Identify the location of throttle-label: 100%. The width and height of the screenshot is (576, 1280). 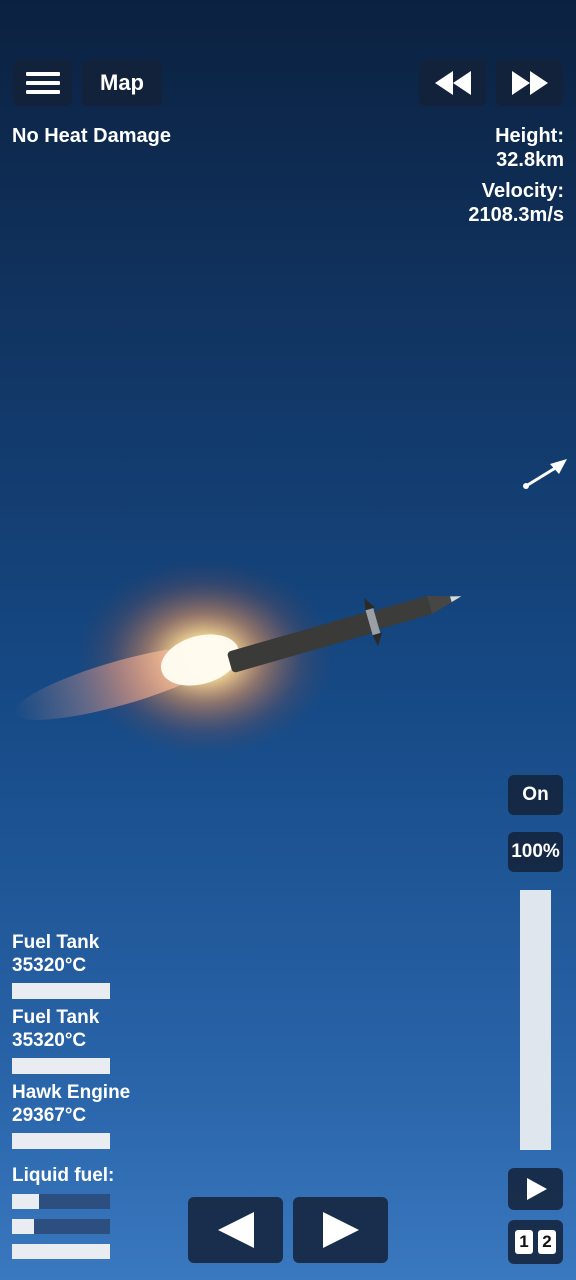
(535, 851).